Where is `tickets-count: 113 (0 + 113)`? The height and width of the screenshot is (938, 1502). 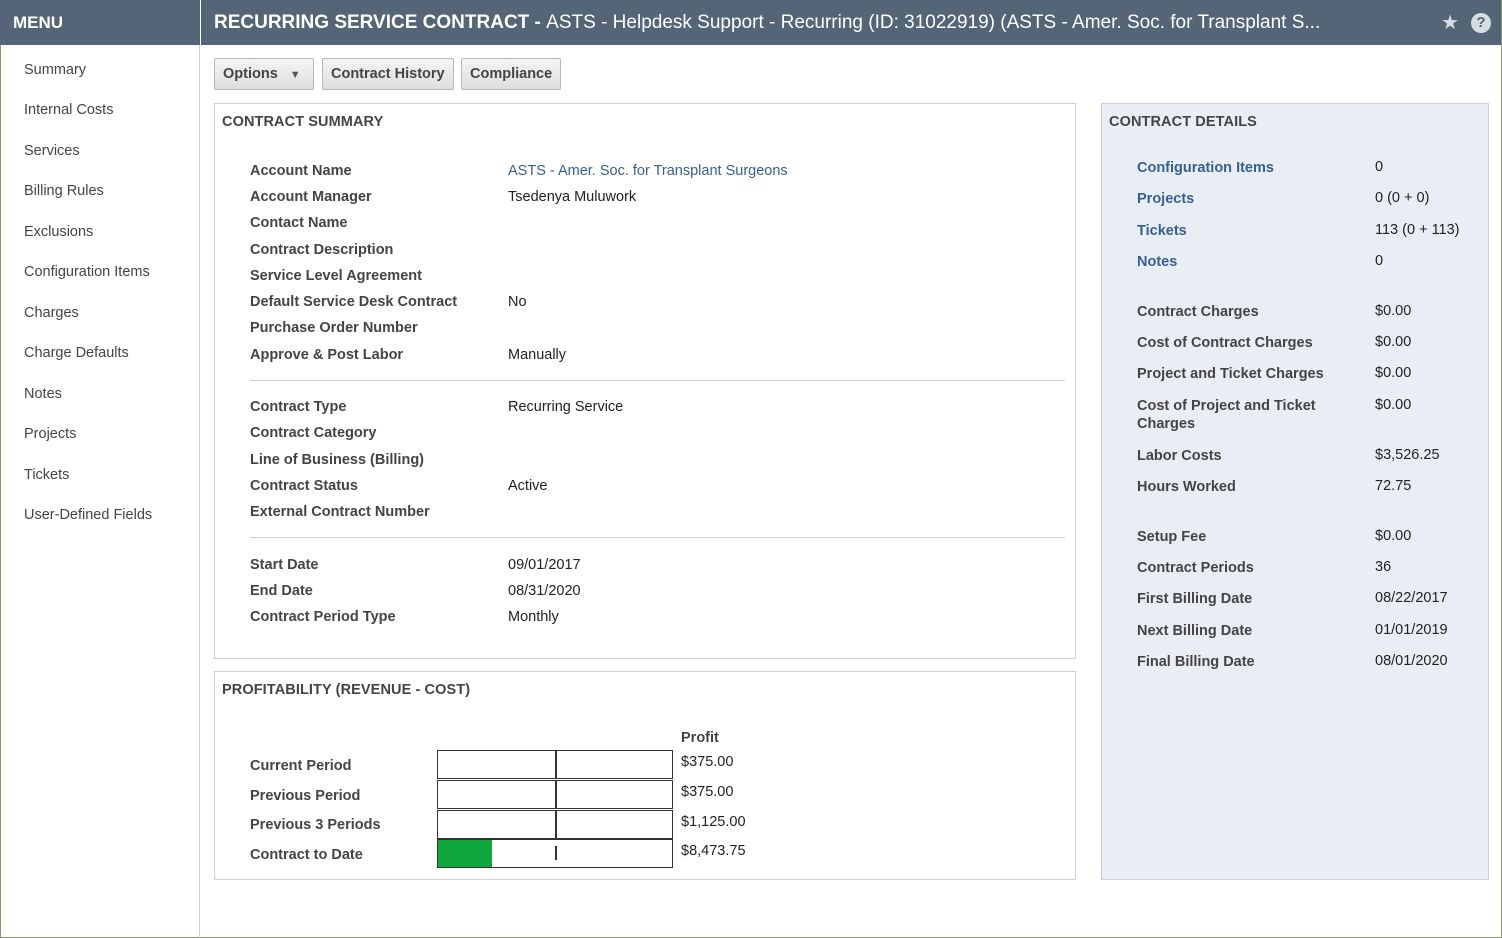
tickets-count: 113 (0 + 113) is located at coordinates (1417, 230).